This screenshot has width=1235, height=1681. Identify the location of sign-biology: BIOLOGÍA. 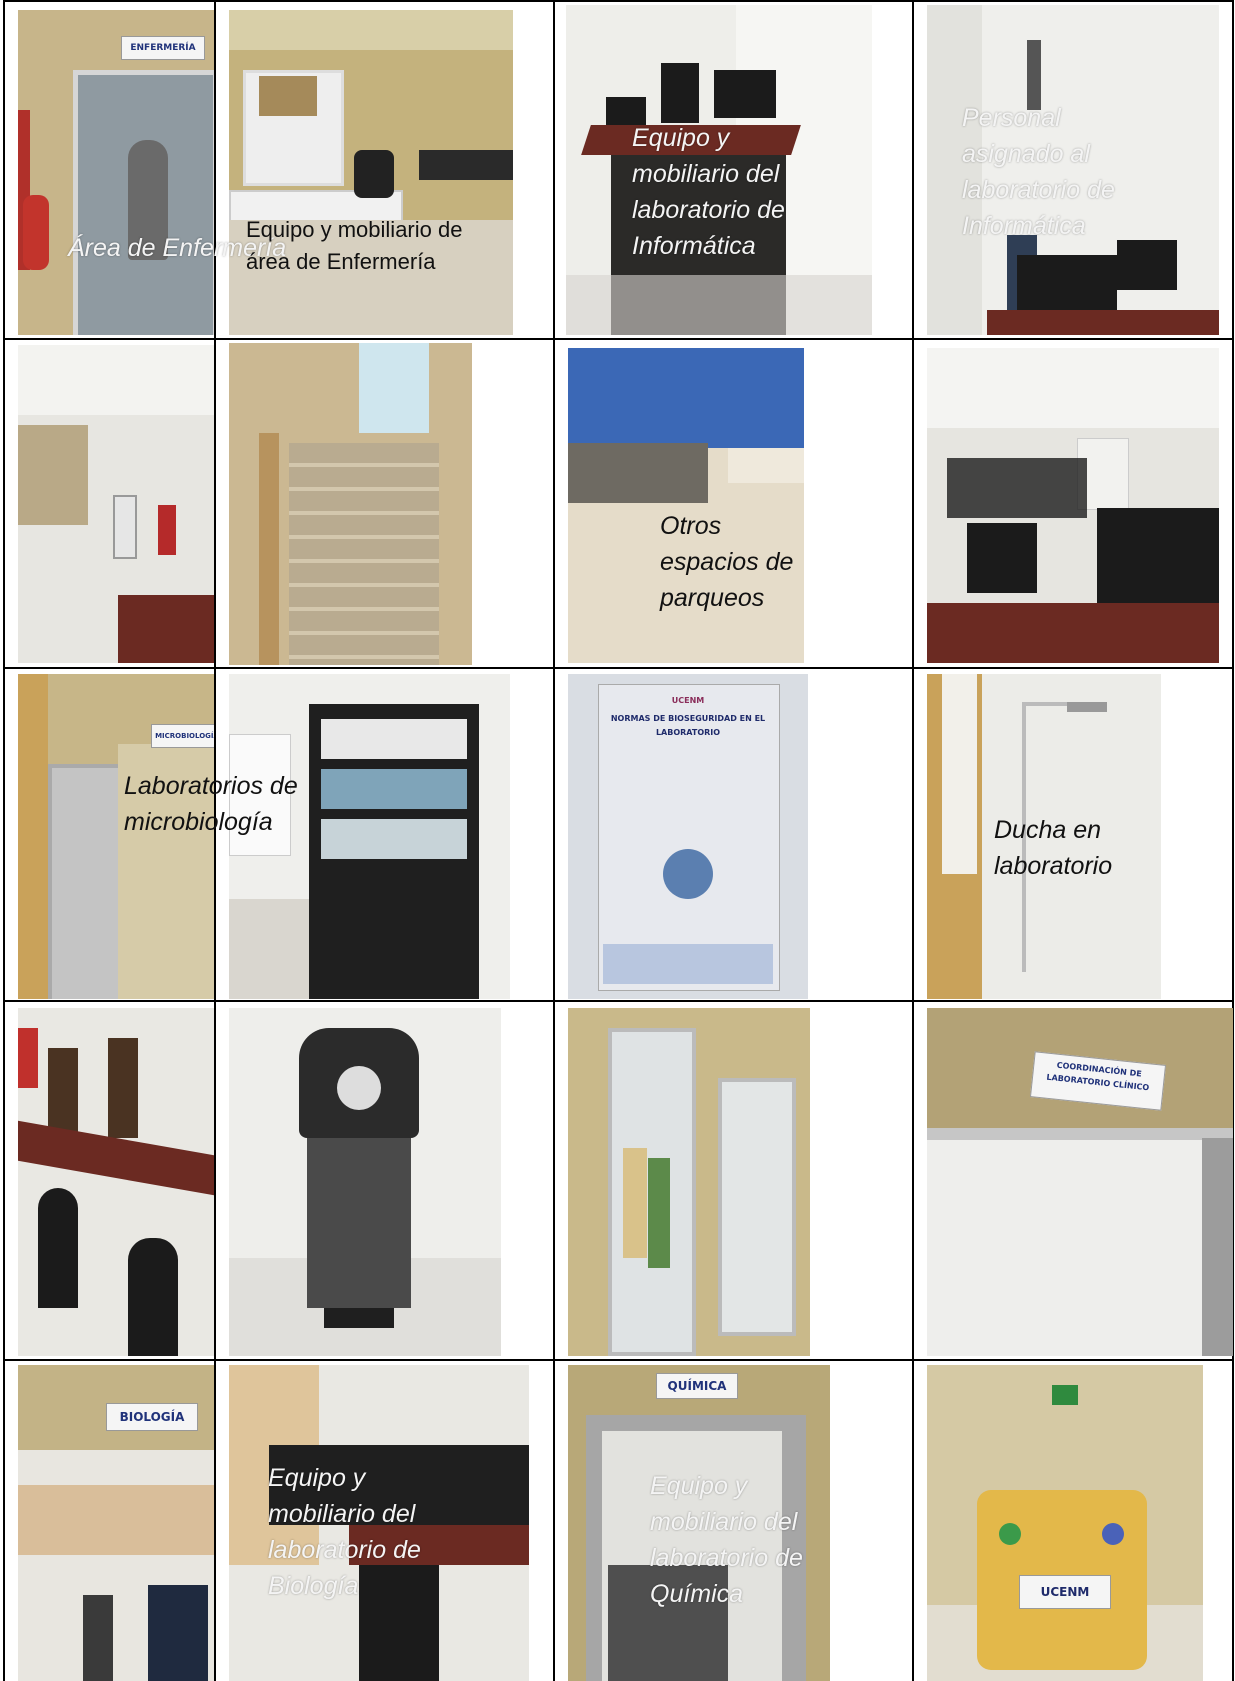
(152, 1417).